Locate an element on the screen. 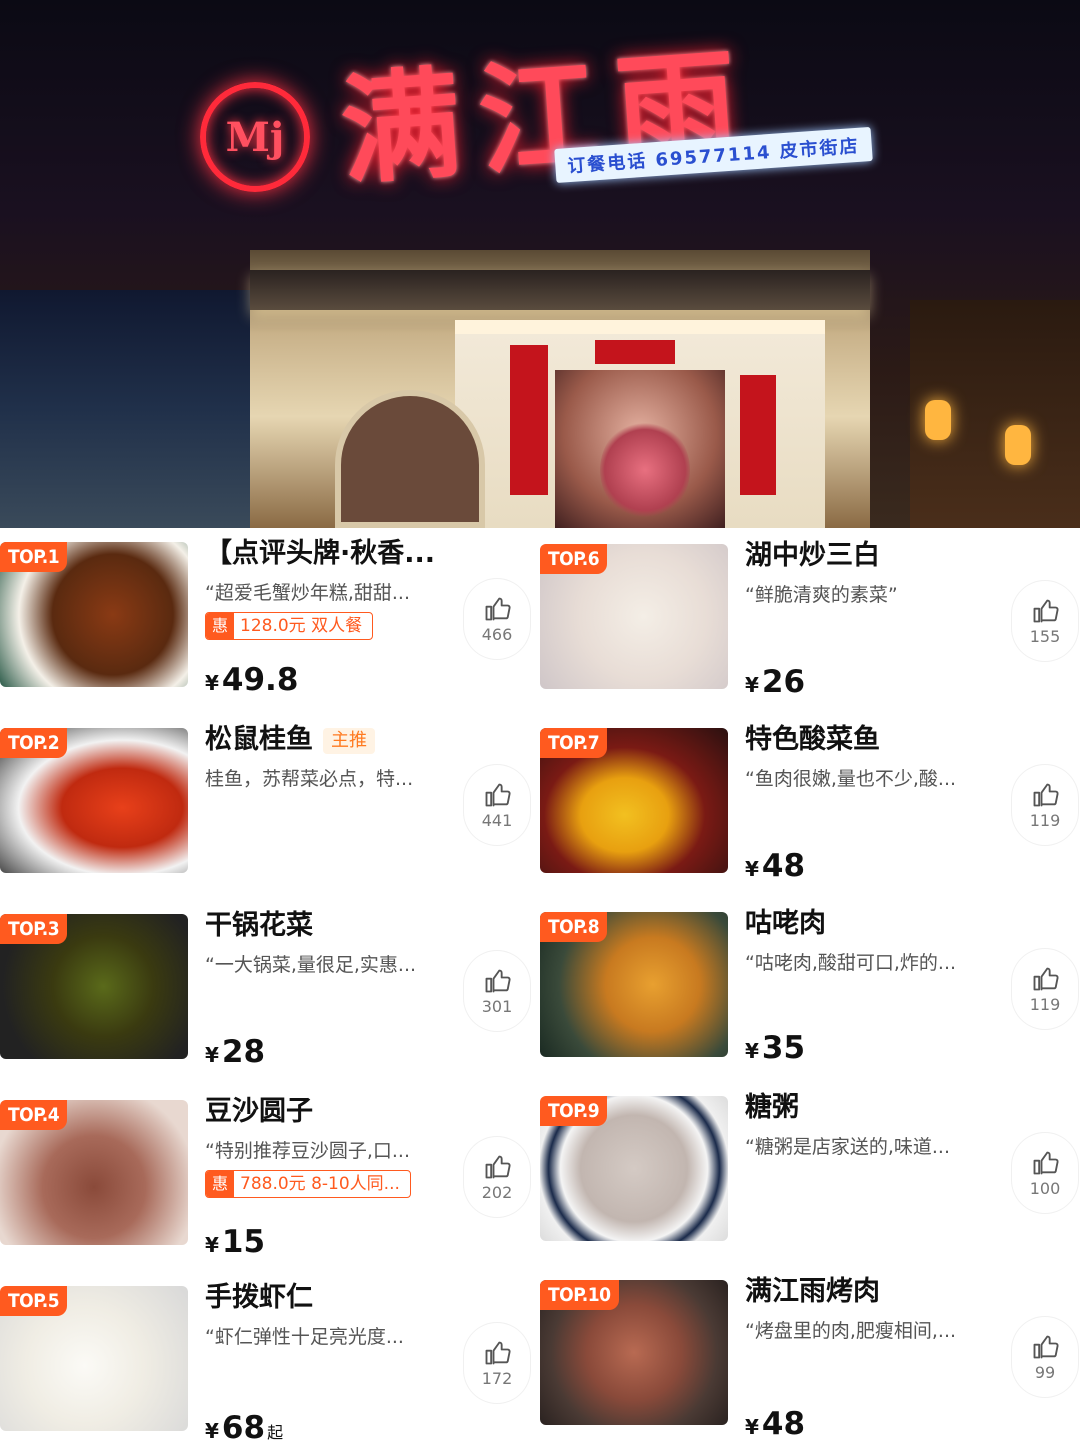 The height and width of the screenshot is (1448, 1080). like-count: 155 is located at coordinates (1045, 636).